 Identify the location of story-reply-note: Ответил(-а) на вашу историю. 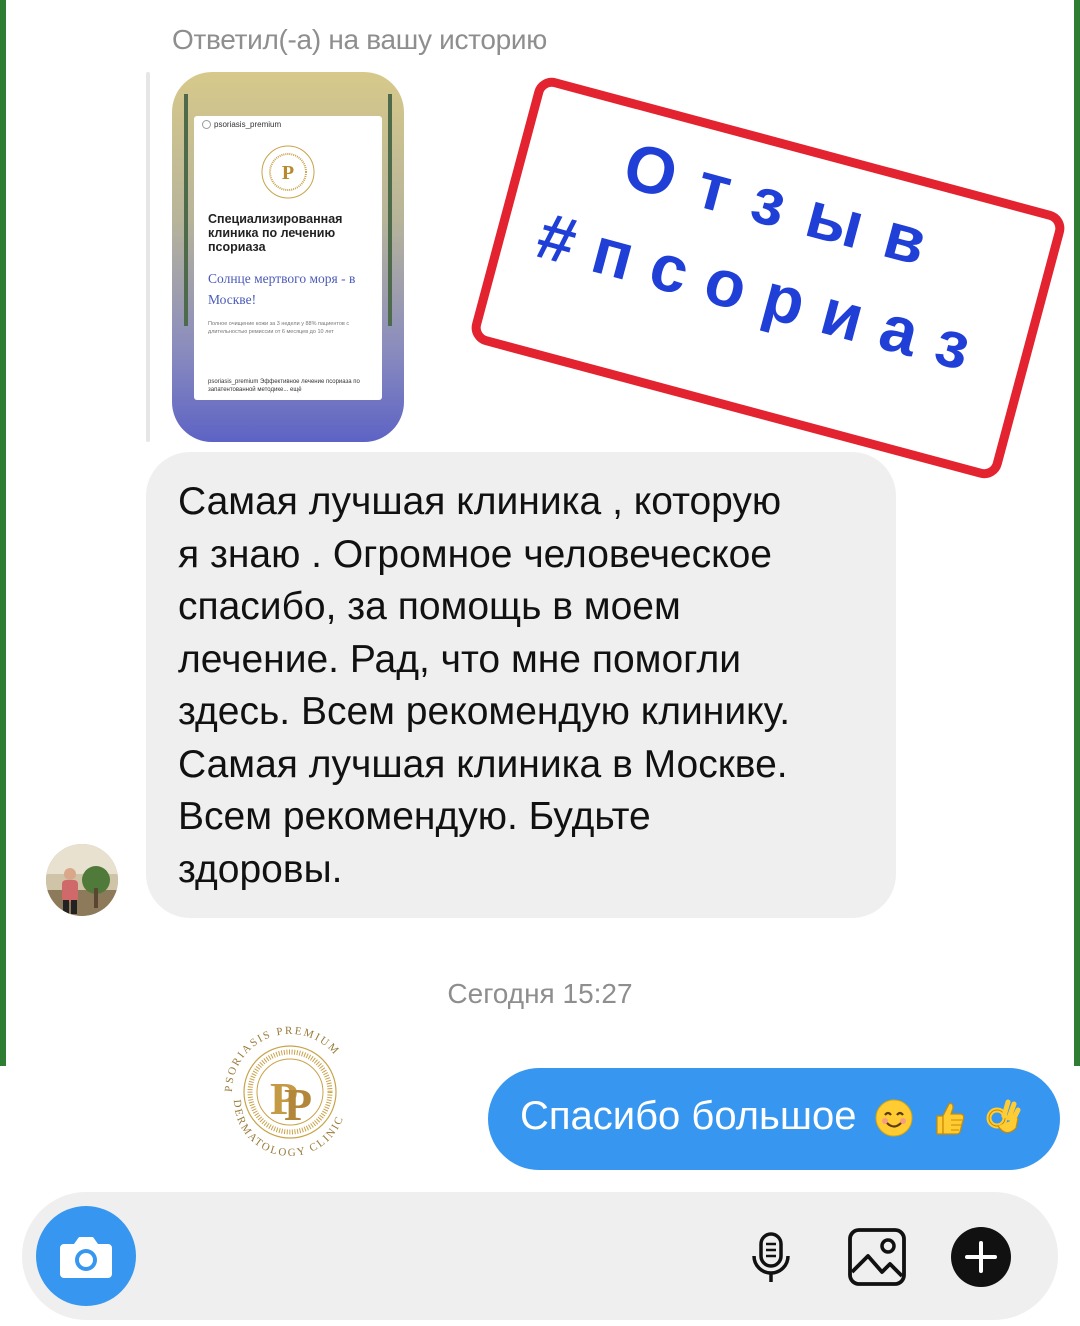
(359, 39).